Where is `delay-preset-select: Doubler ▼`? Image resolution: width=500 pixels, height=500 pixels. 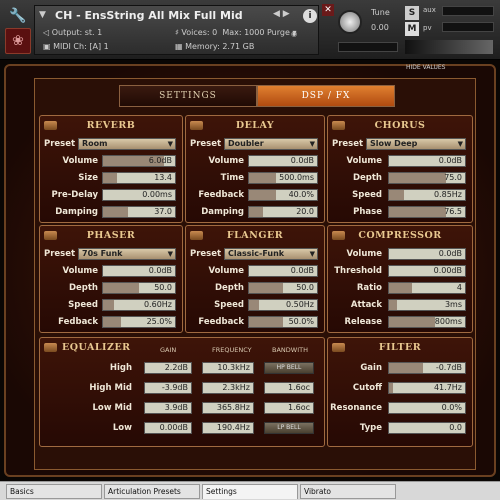 delay-preset-select: Doubler ▼ is located at coordinates (271, 144).